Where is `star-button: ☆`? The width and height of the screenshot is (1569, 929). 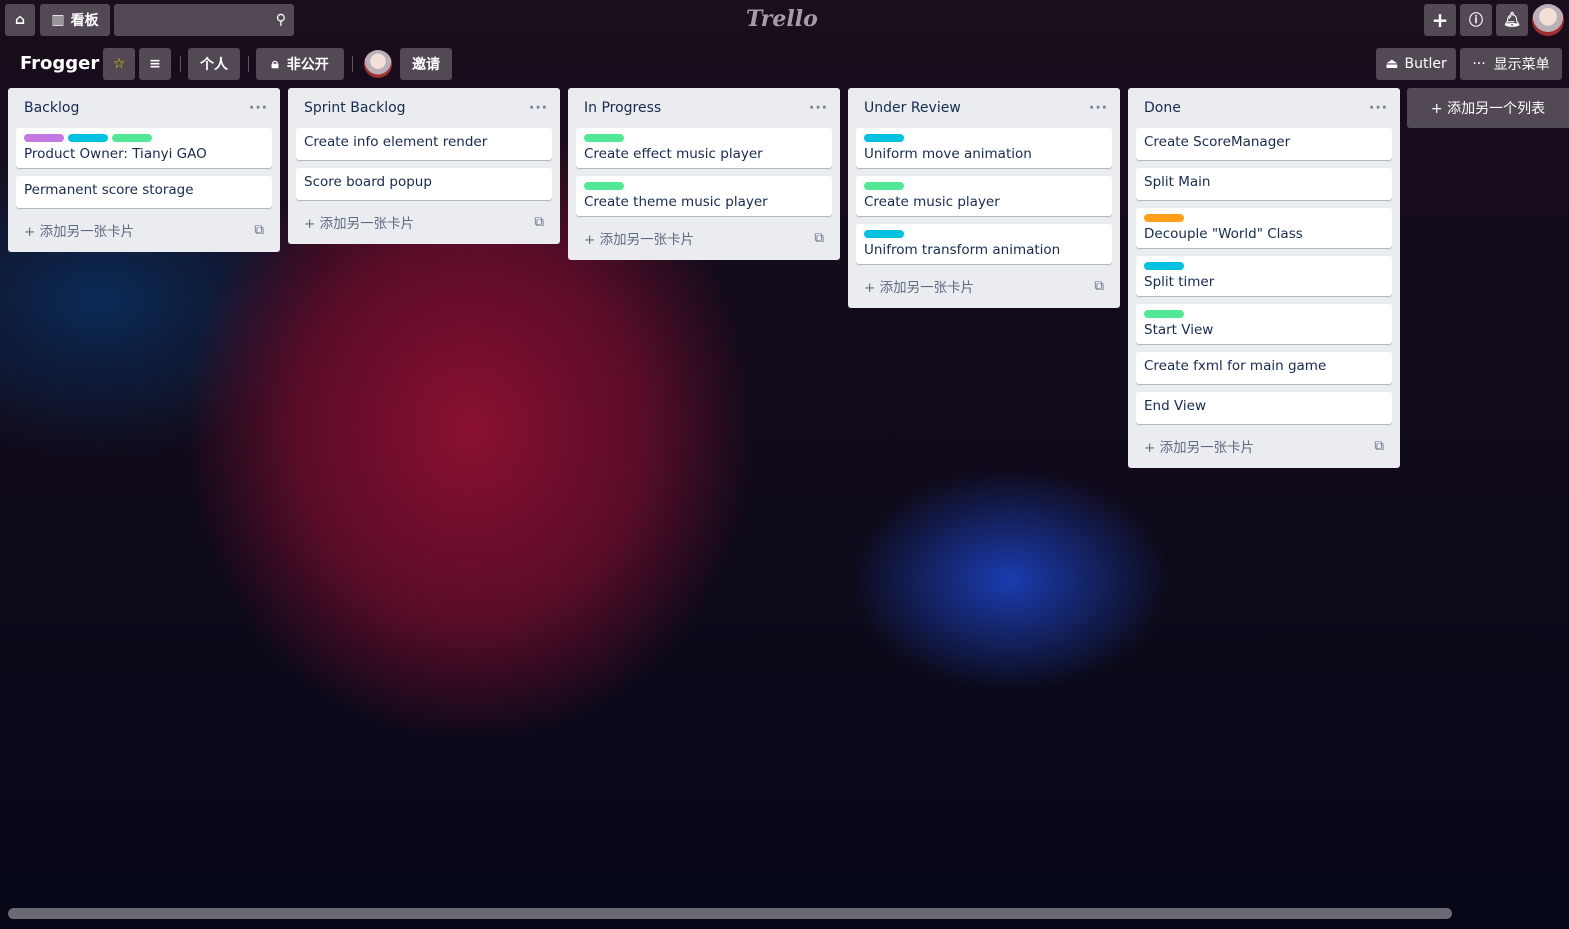 star-button: ☆ is located at coordinates (119, 64).